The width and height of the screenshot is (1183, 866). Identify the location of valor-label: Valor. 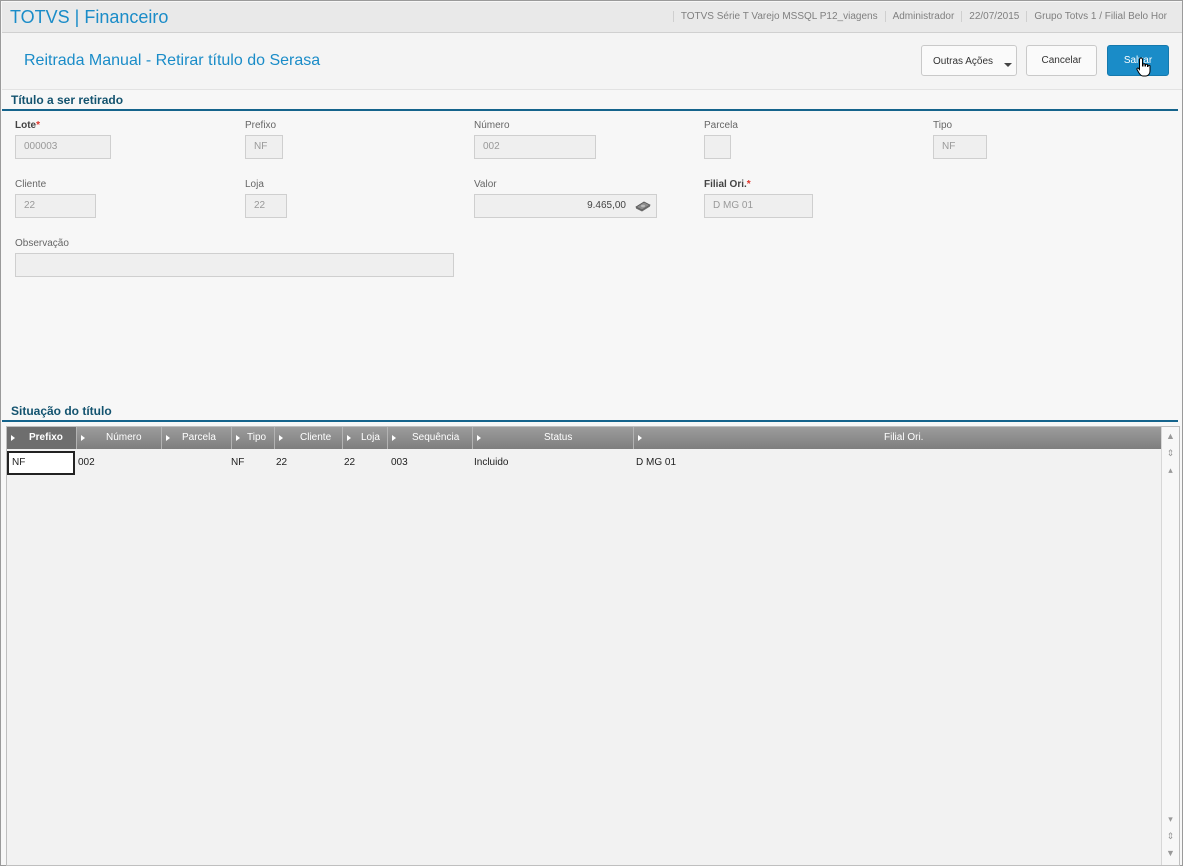
(485, 184).